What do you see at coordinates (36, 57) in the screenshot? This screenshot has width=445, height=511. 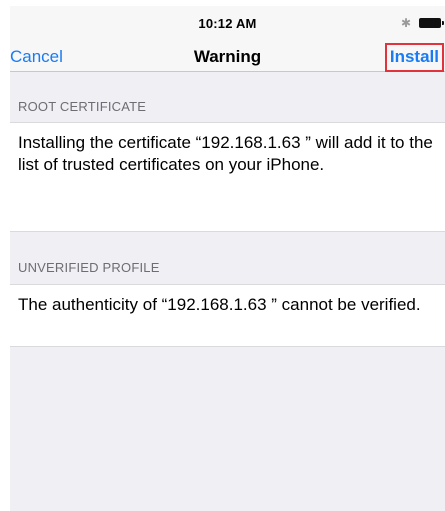 I see `cancel-button: Cancel` at bounding box center [36, 57].